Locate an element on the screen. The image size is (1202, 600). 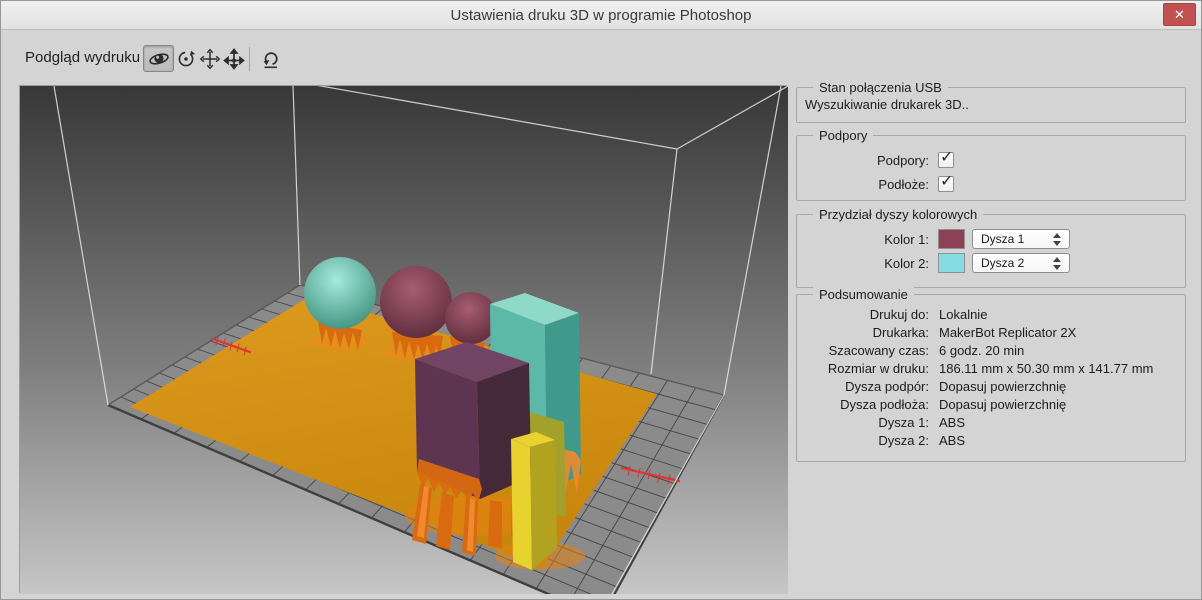
color1-nozzle-select: Dysza 1 is located at coordinates (1021, 239).